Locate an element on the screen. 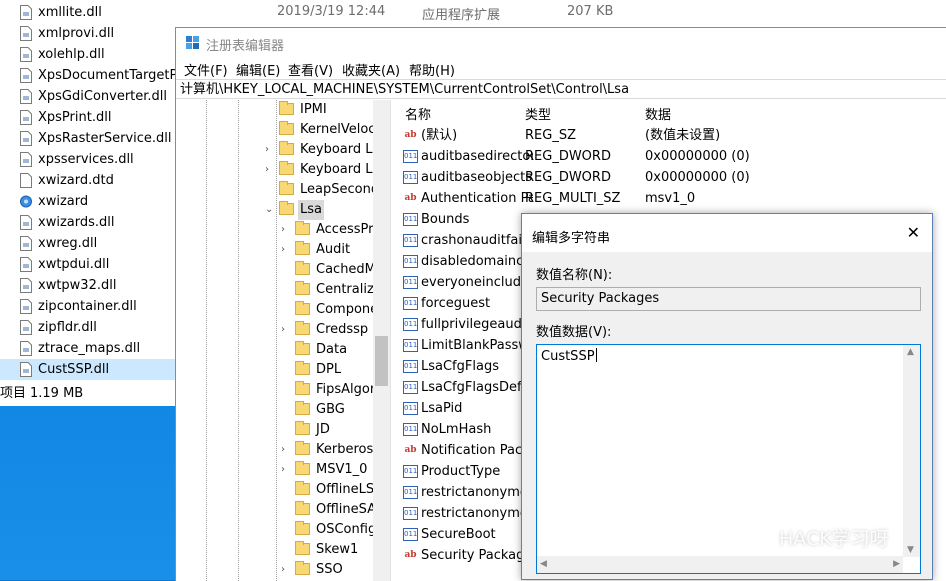  menu-item: 帮助(H) is located at coordinates (432, 69).